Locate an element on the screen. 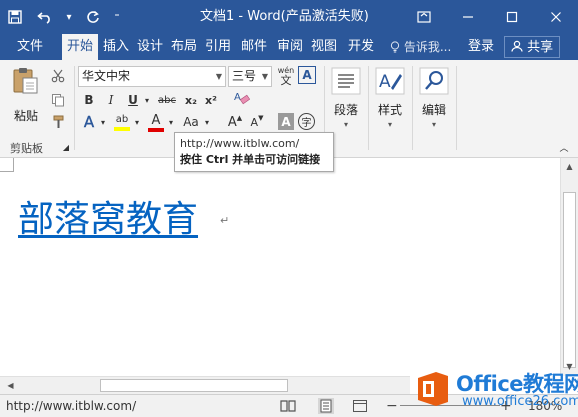 The width and height of the screenshot is (578, 417). highlight-color-bar is located at coordinates (122, 129).